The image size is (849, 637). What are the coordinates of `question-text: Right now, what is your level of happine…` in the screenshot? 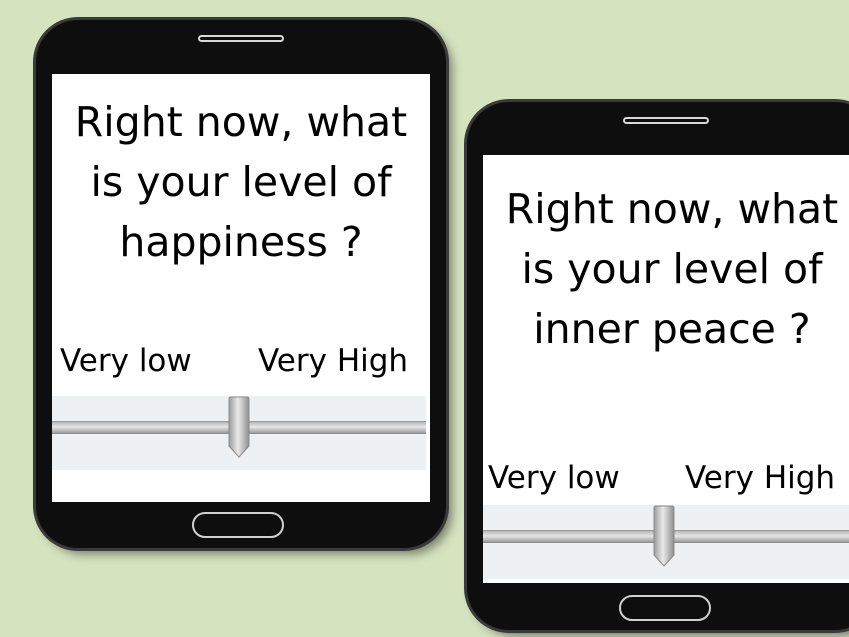 It's located at (241, 182).